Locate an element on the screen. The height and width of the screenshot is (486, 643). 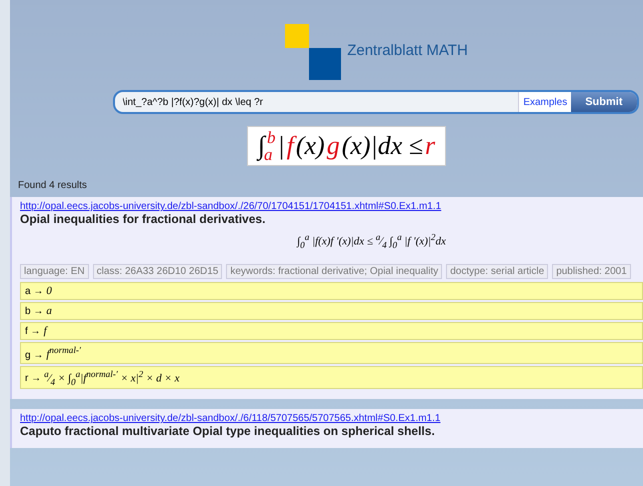
substitution-variable: a → is located at coordinates (34, 291).